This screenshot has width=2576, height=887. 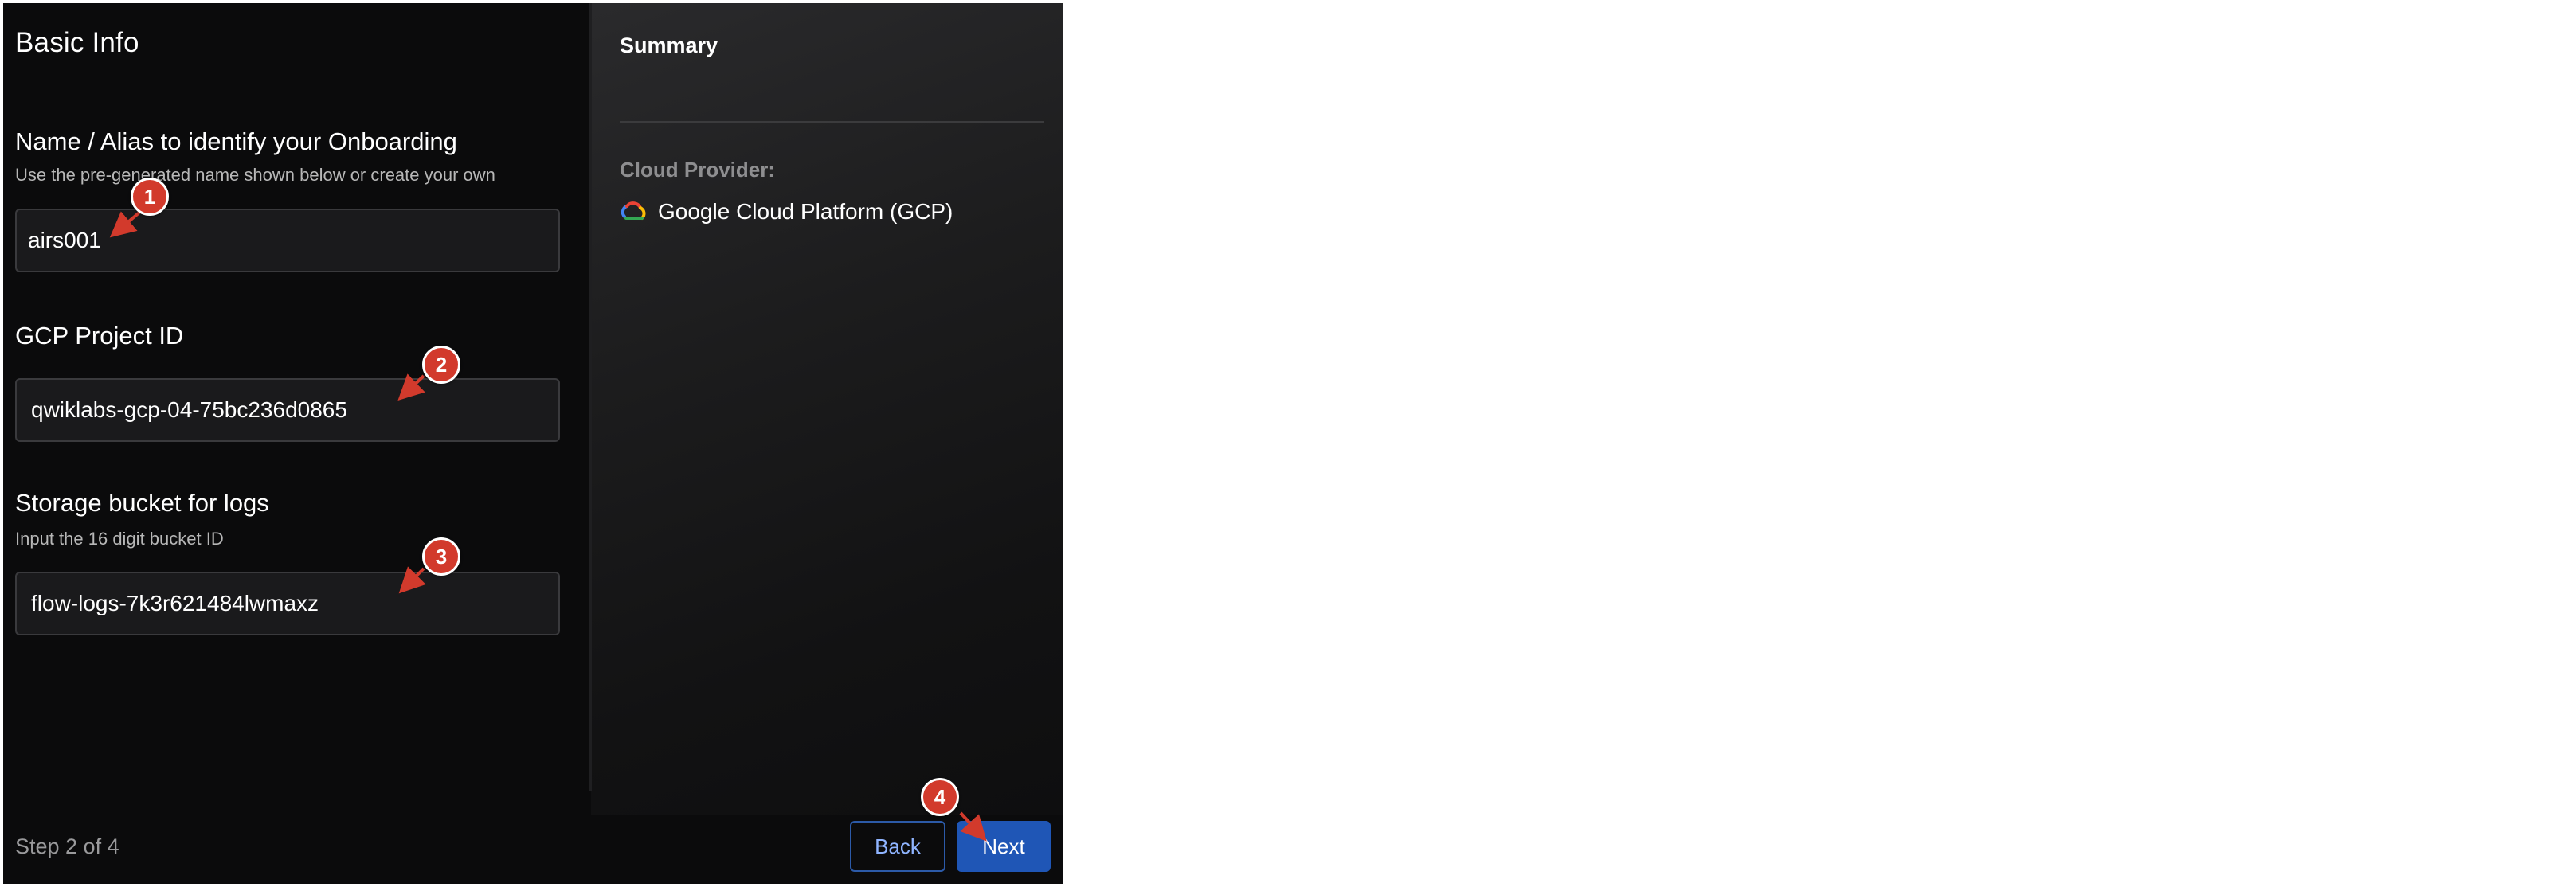 What do you see at coordinates (669, 45) in the screenshot?
I see `summary-title: Summary` at bounding box center [669, 45].